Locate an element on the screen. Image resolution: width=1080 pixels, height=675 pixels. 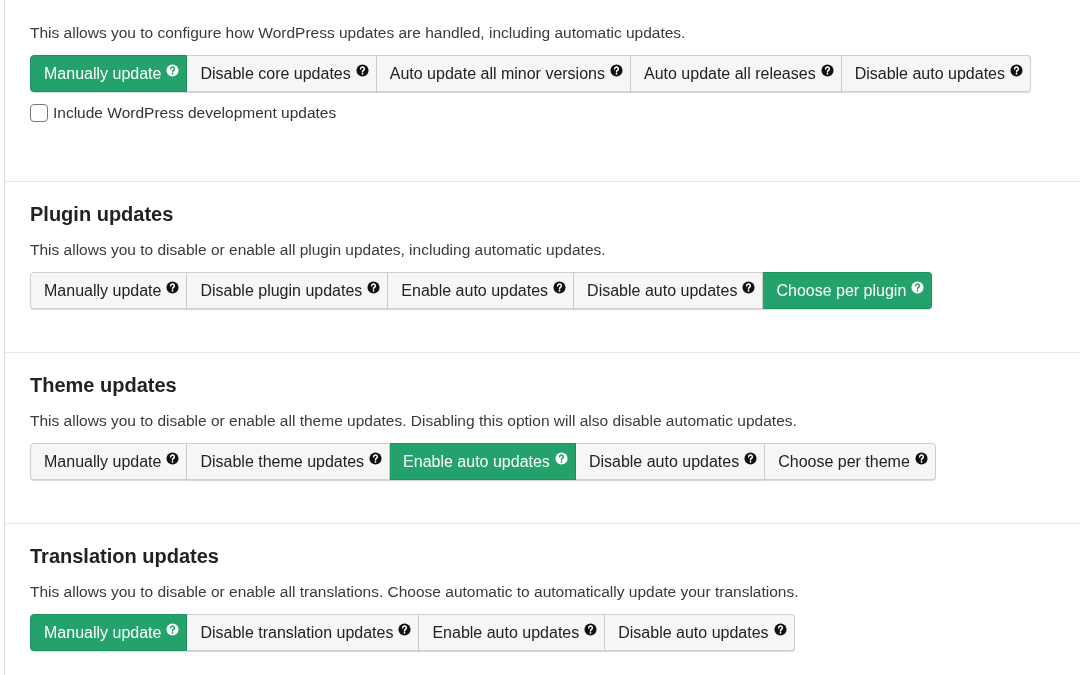
option-button: Disable plugin updates is located at coordinates (288, 290).